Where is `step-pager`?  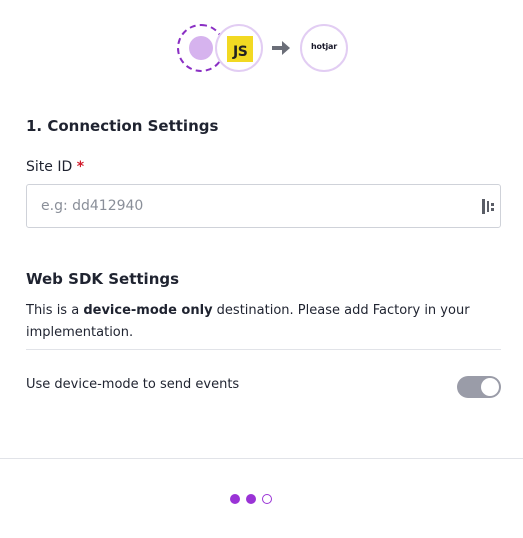
step-pager is located at coordinates (255, 500).